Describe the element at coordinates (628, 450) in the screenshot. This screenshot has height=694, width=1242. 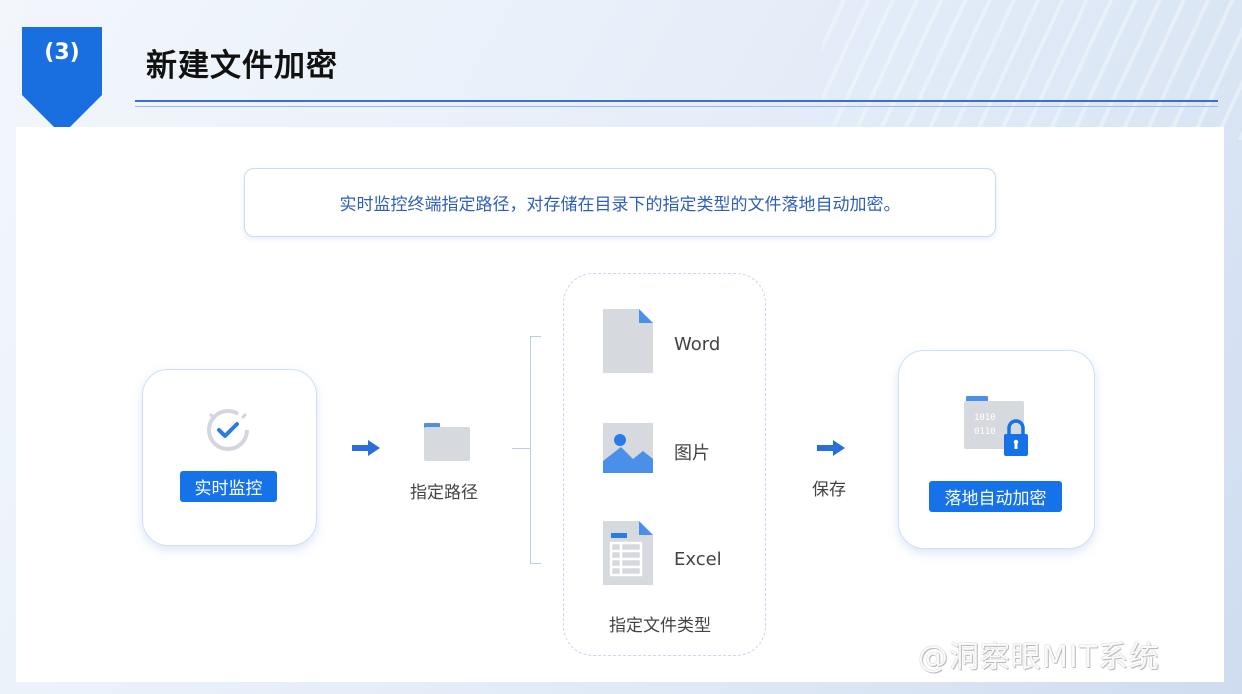
I see `image-icon` at that location.